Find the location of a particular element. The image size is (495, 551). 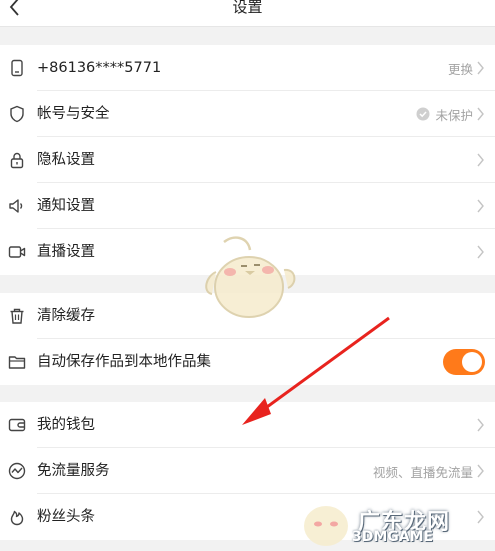

privacy-settings-label: 隐私设置 is located at coordinates (66, 160).